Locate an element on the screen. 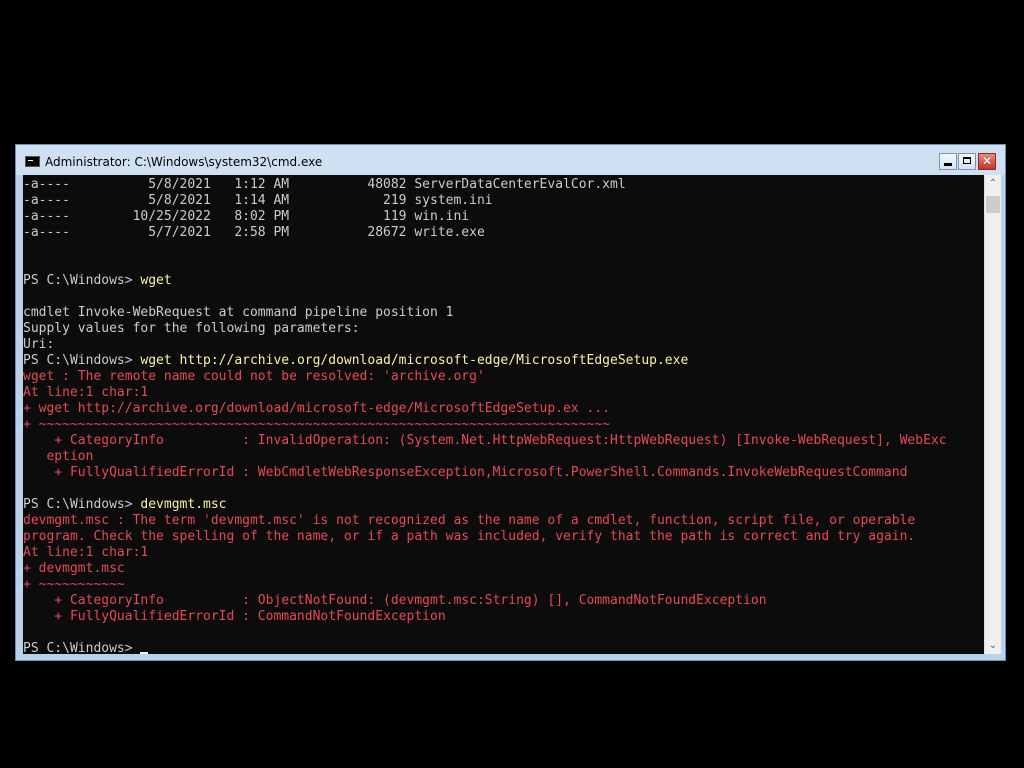 This screenshot has width=1024, height=768. chevron-down-icon: ⌄ is located at coordinates (993, 645).